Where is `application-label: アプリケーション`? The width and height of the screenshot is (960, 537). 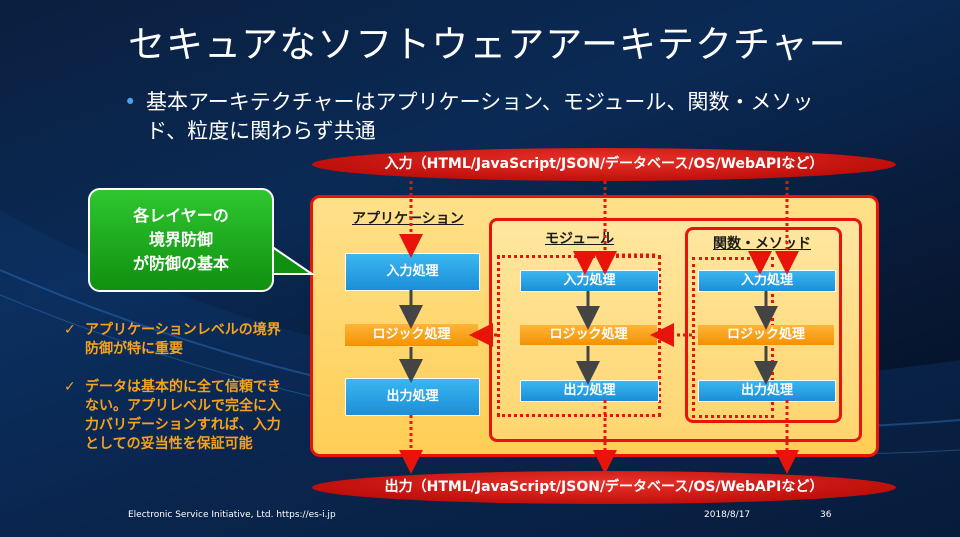
application-label: アプリケーション is located at coordinates (408, 219).